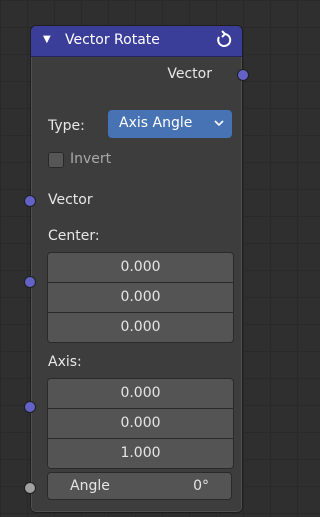 This screenshot has width=320, height=517. I want to click on chevron-down-icon, so click(219, 123).